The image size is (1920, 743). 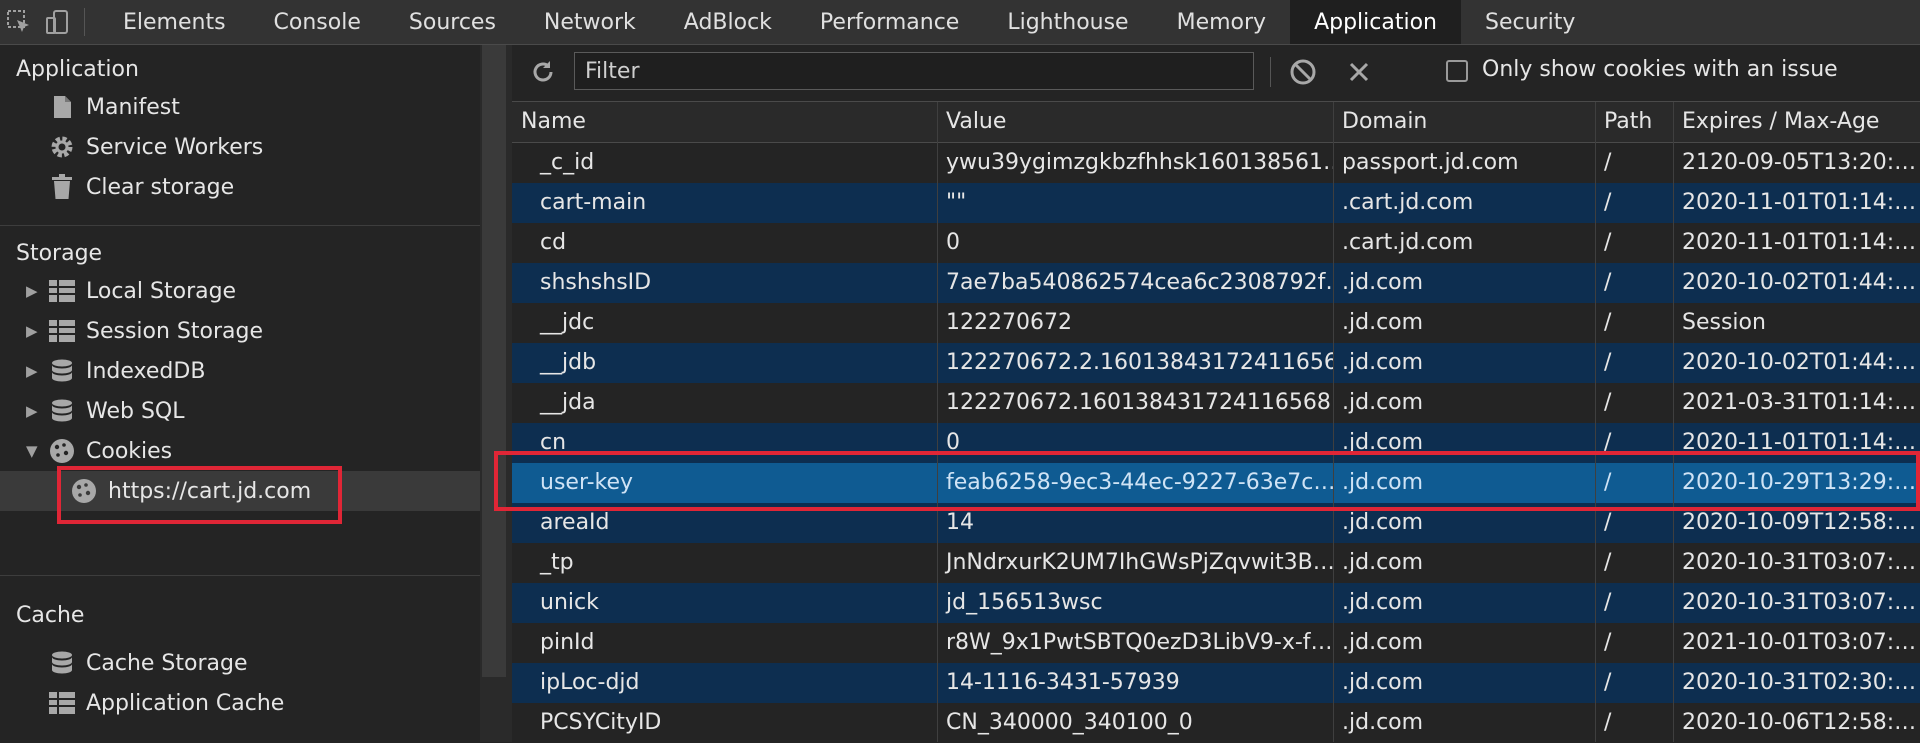 I want to click on inspect-element-icon, so click(x=19, y=22).